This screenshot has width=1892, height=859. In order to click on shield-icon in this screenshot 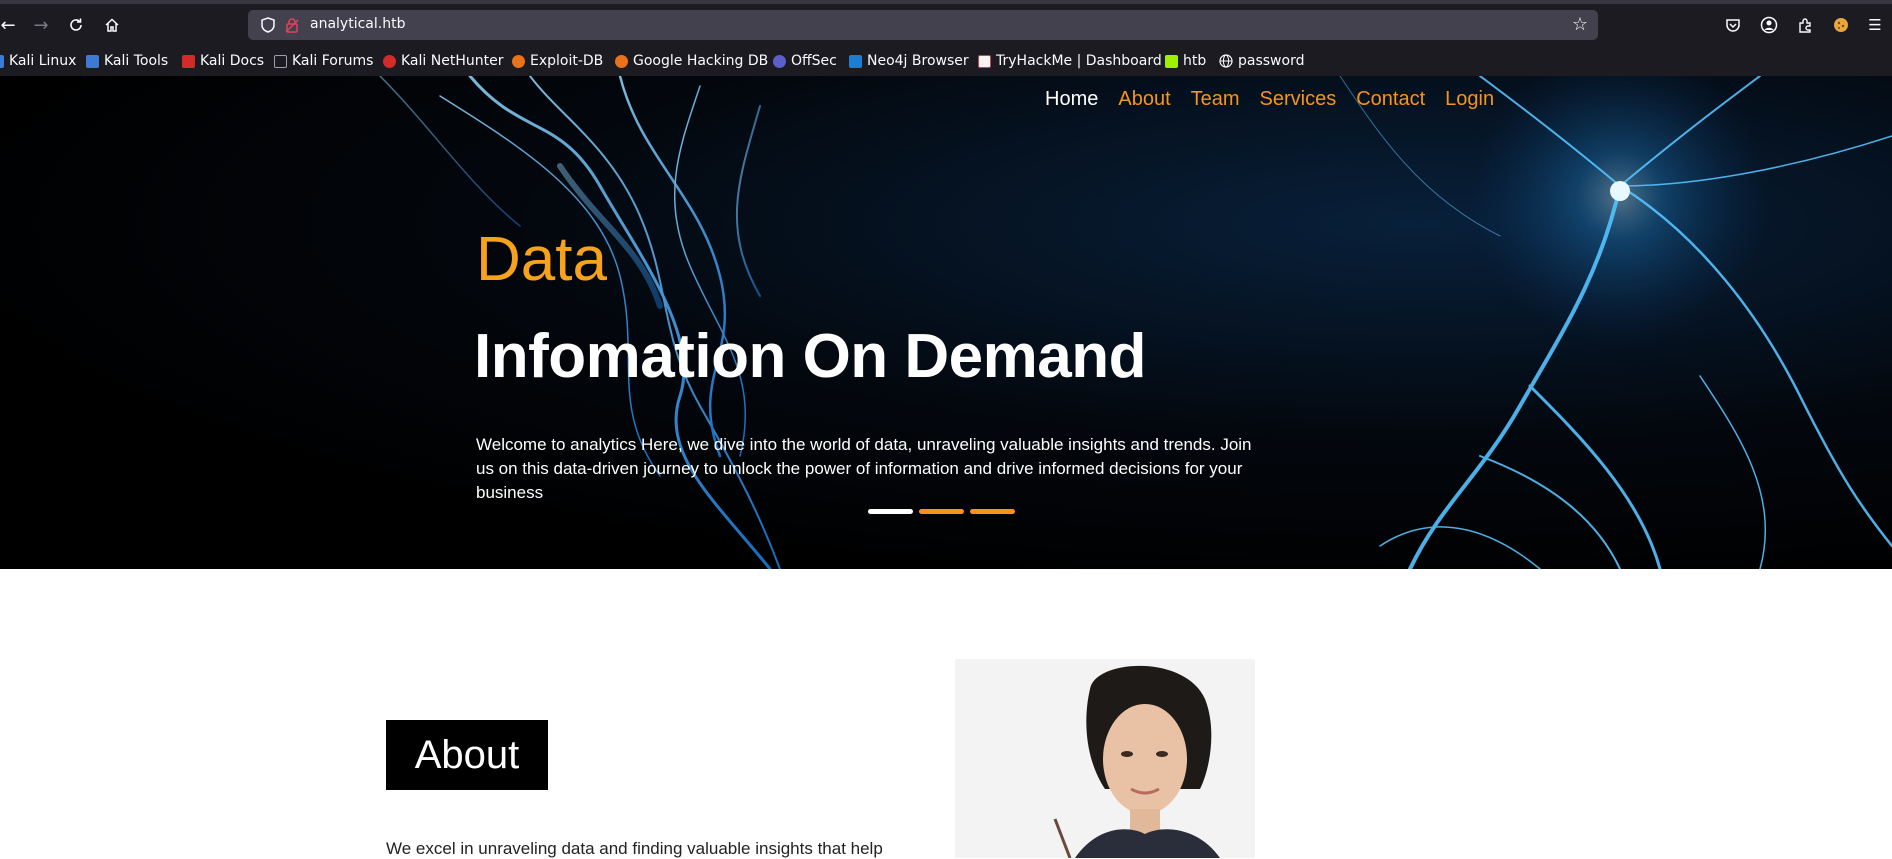, I will do `click(268, 25)`.